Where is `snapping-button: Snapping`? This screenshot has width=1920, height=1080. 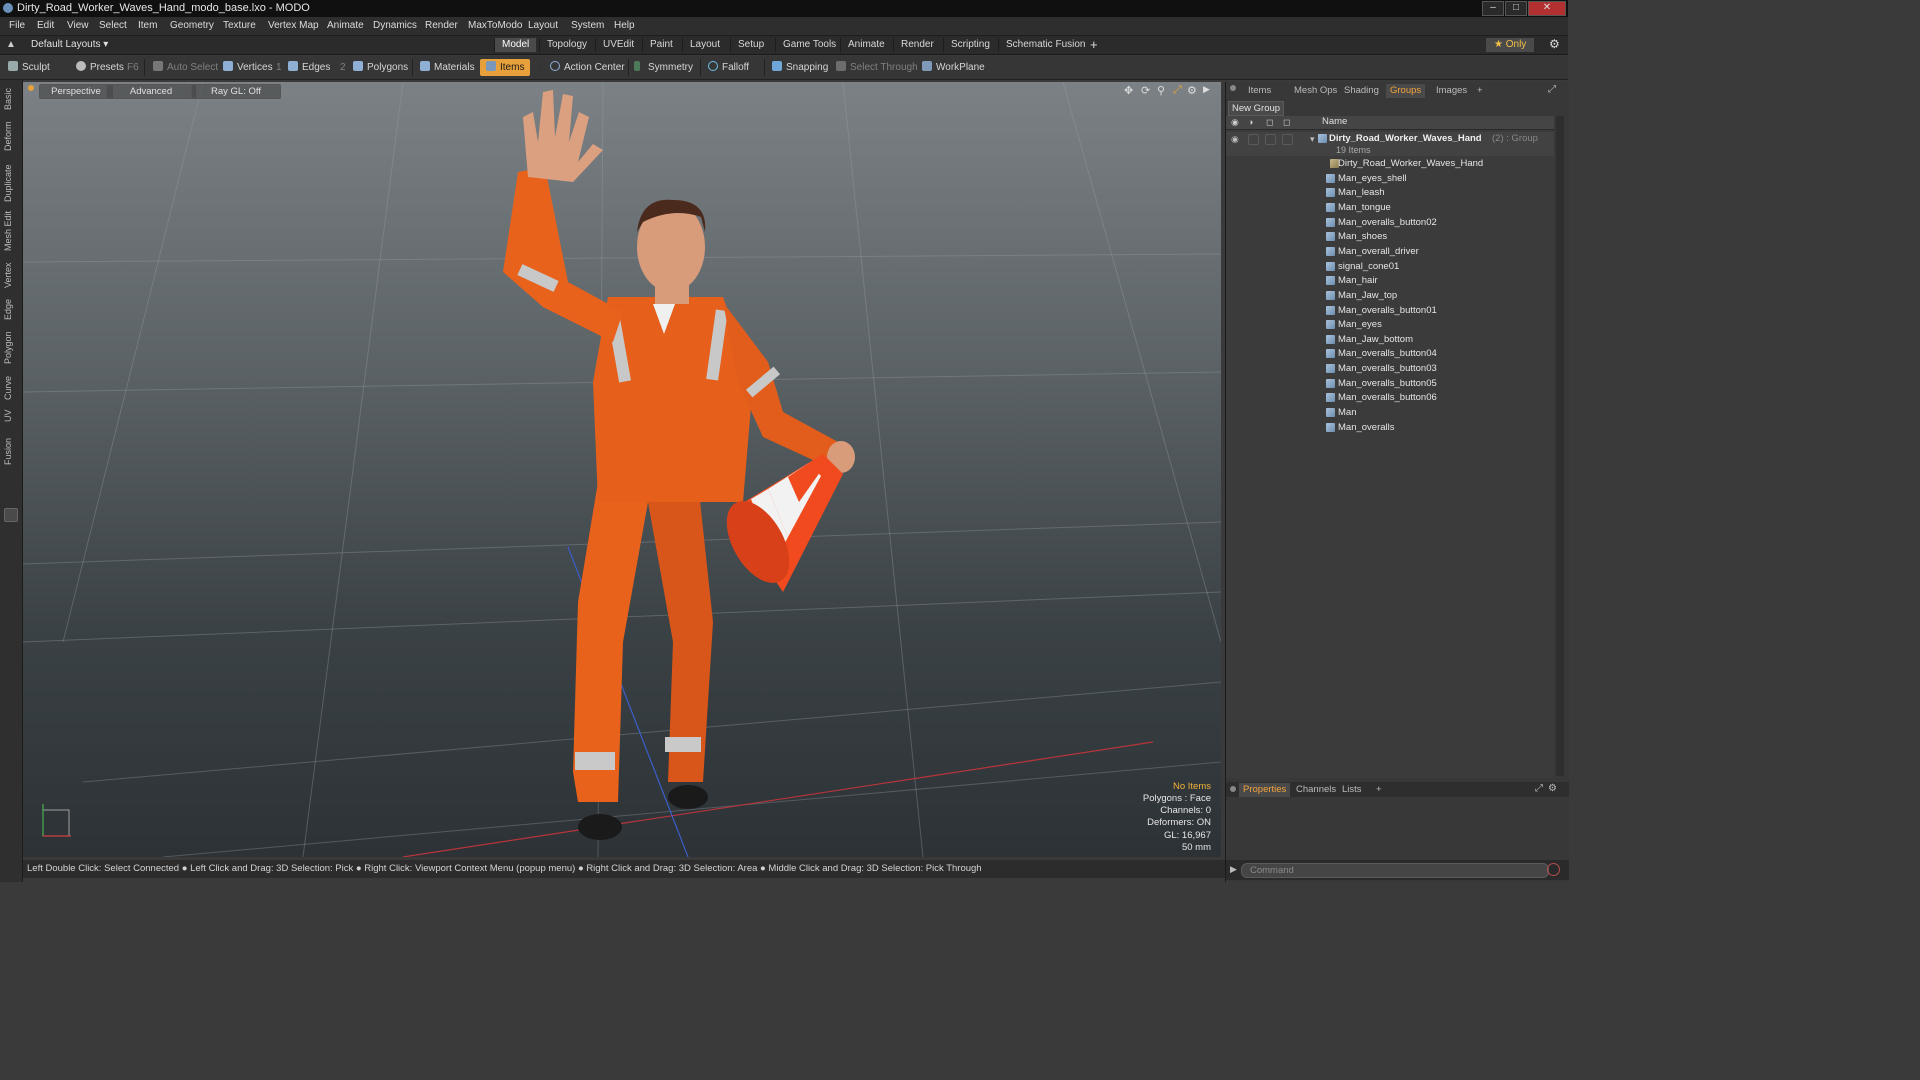
snapping-button: Snapping is located at coordinates (800, 67).